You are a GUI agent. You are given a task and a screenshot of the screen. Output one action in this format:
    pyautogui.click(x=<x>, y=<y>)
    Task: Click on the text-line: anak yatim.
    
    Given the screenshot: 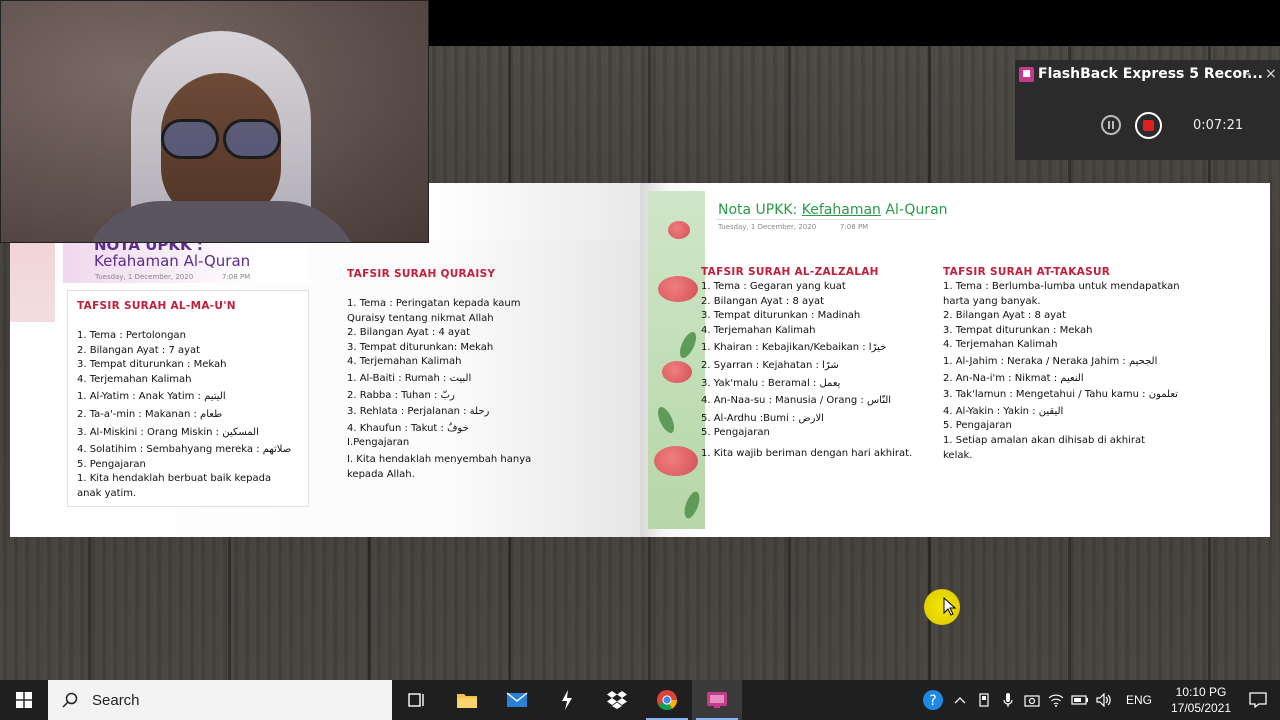 What is the action you would take?
    pyautogui.click(x=107, y=493)
    